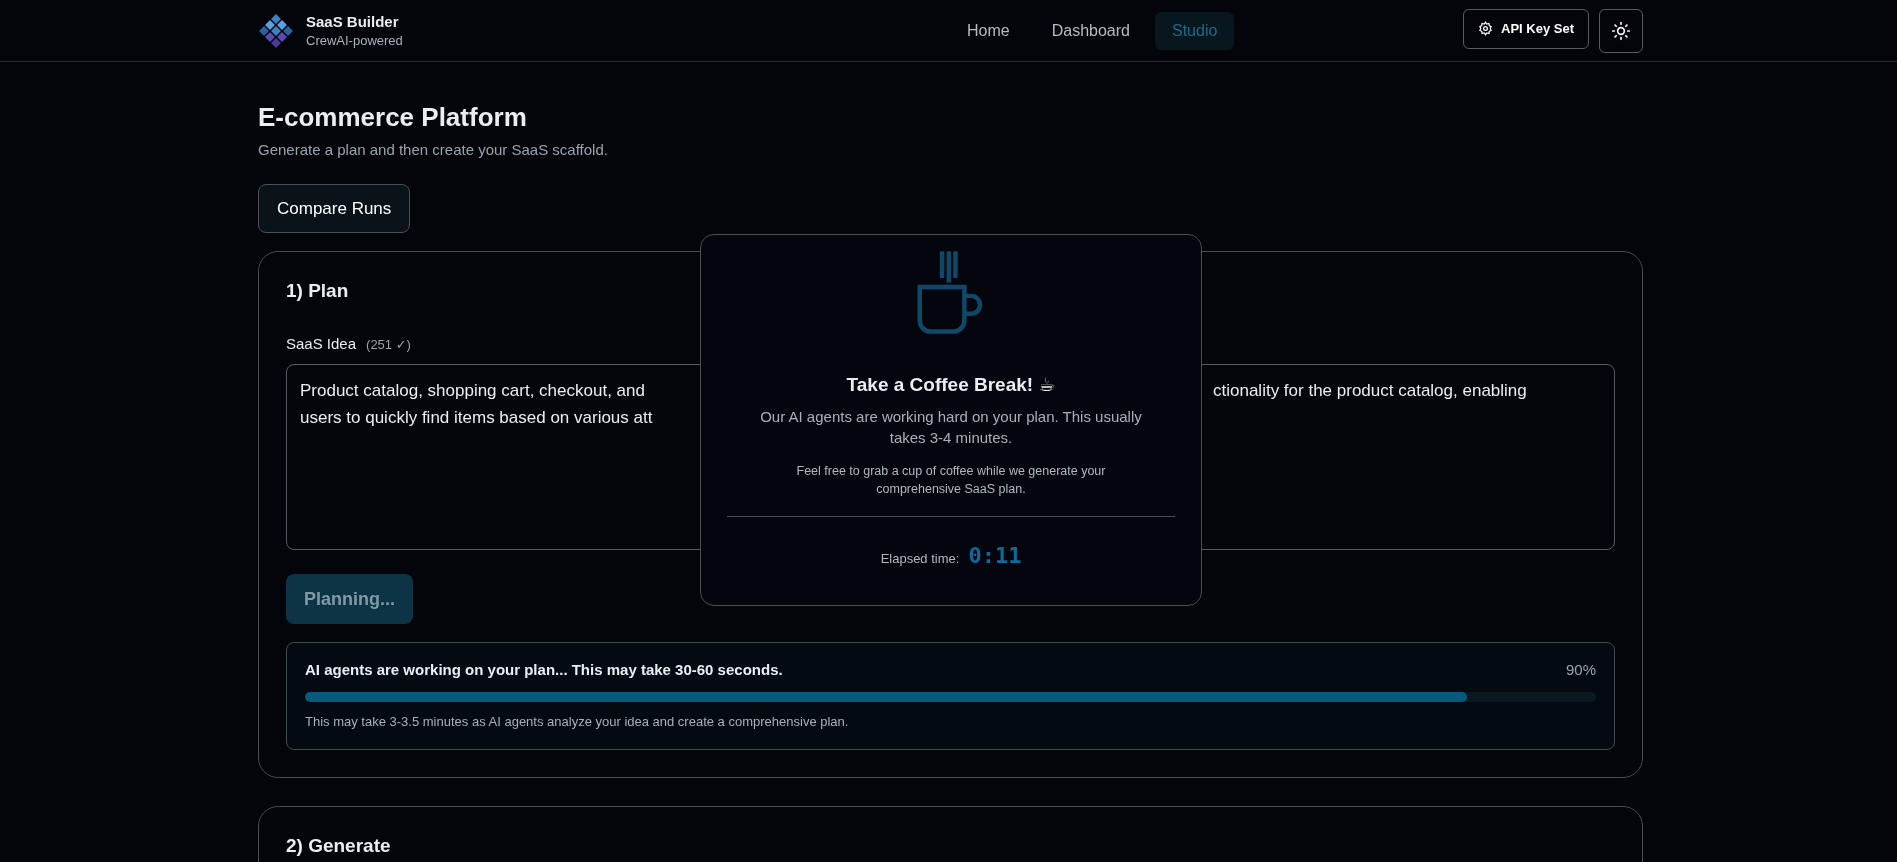 Image resolution: width=1897 pixels, height=862 pixels. What do you see at coordinates (433, 149) in the screenshot?
I see `page-subtitle: Generate a plan and then create your SaaS scaffold.` at bounding box center [433, 149].